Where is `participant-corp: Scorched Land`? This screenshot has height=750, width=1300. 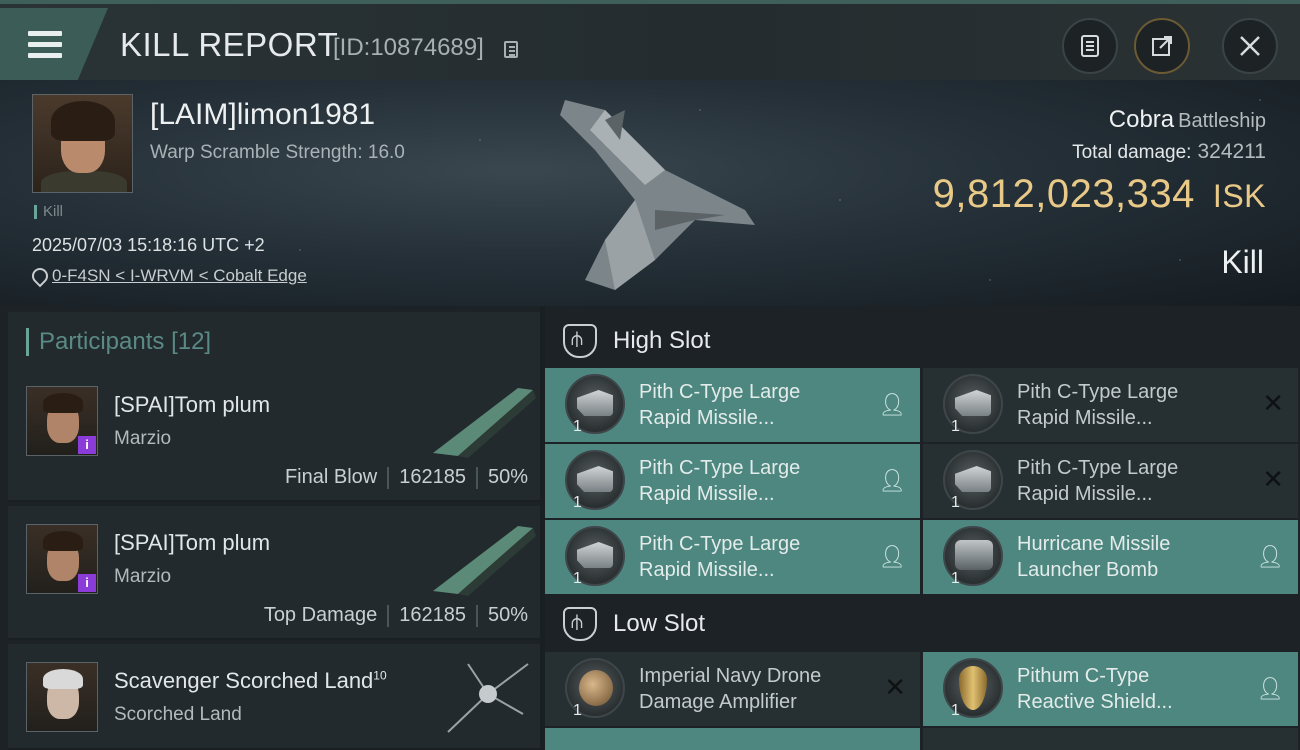 participant-corp: Scorched Land is located at coordinates (178, 714).